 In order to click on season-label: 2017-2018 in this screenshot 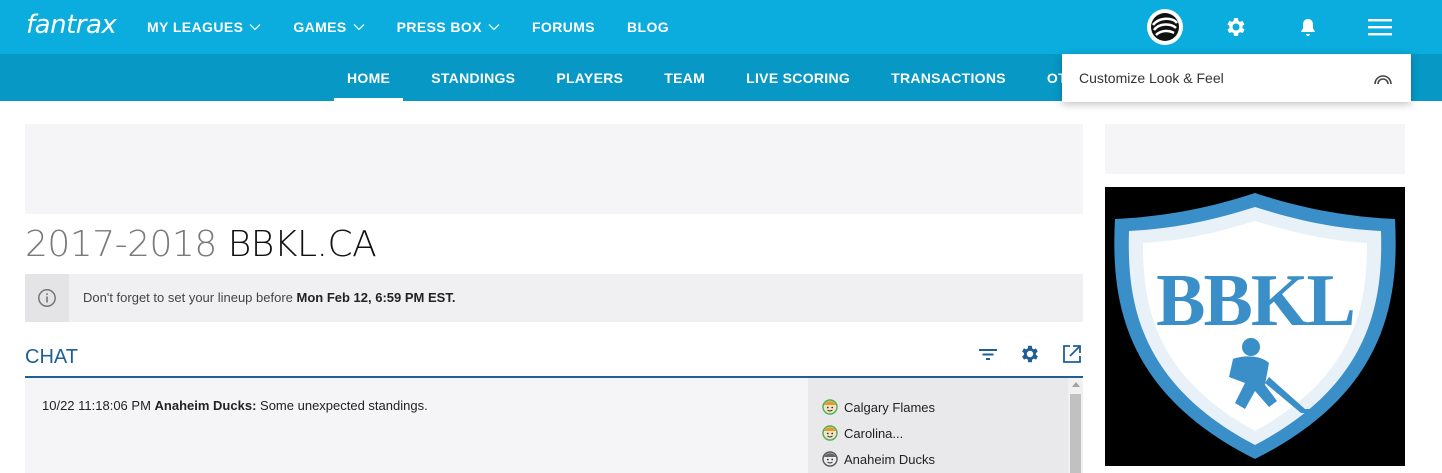, I will do `click(121, 244)`.